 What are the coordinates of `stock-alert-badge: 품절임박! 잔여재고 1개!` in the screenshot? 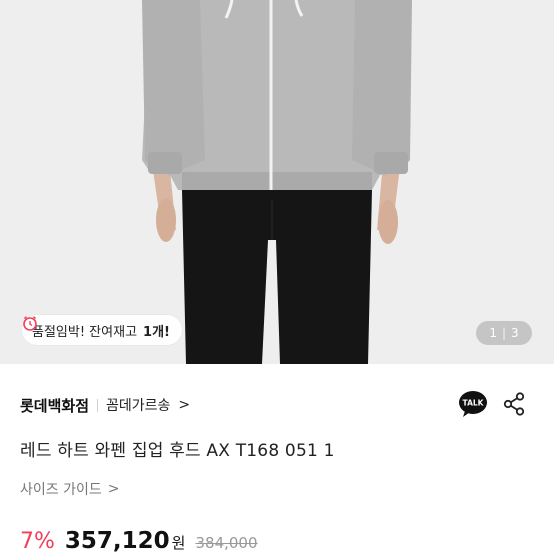 It's located at (102, 330).